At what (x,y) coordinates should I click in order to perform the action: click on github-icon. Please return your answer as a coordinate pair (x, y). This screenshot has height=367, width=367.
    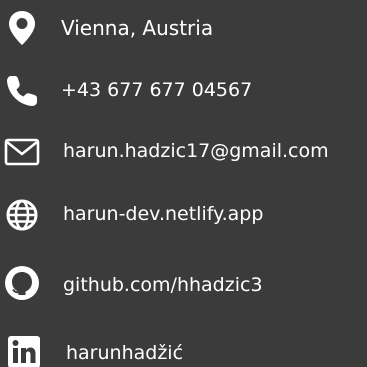
    Looking at the image, I should click on (22, 283).